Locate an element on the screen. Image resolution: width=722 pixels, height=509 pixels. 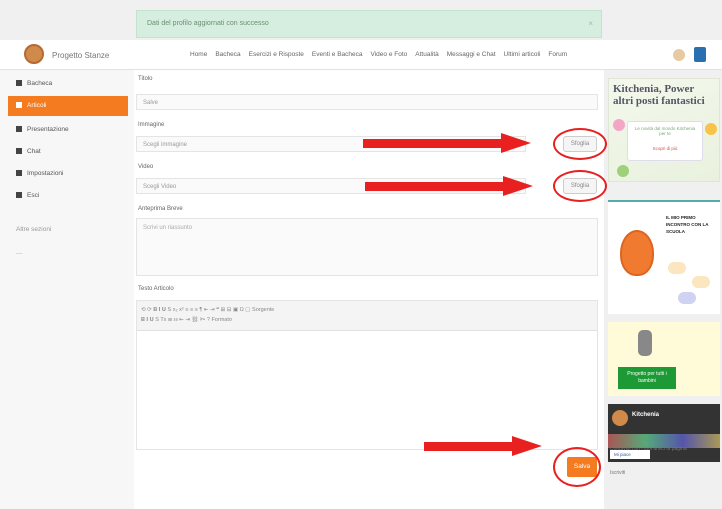
document-icon is located at coordinates (19, 105).